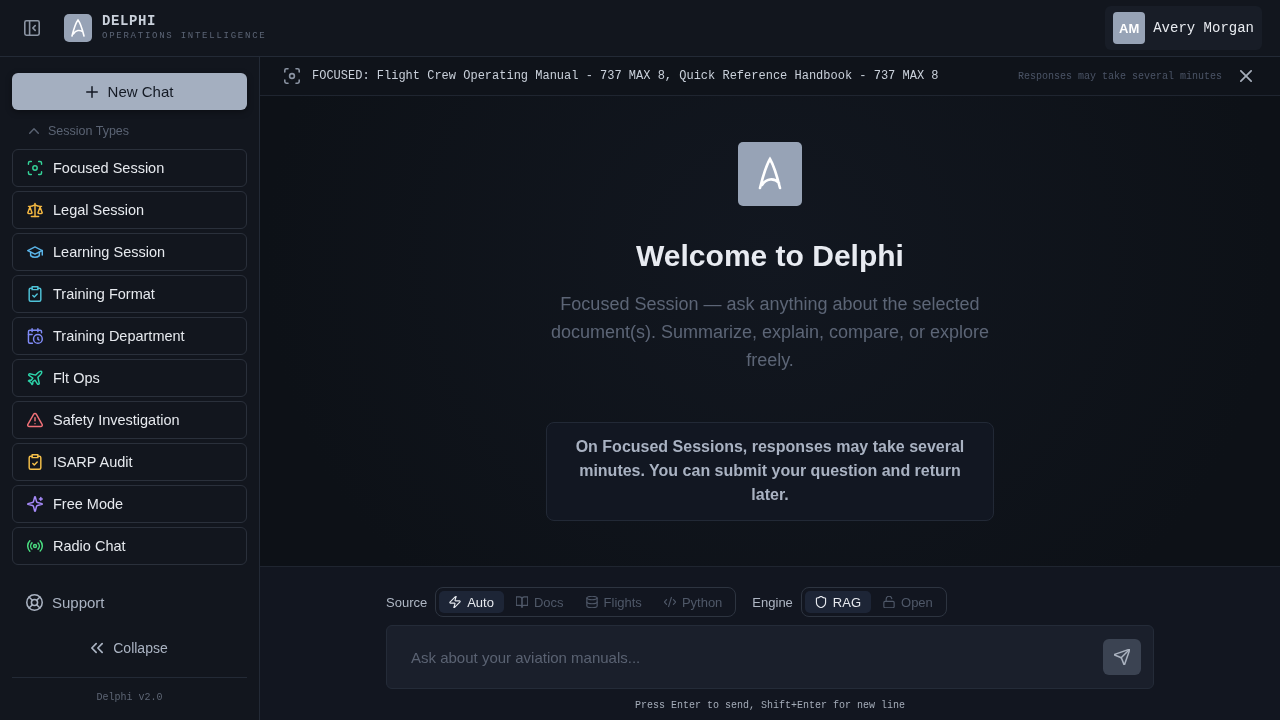  I want to click on source-option: Auto, so click(471, 602).